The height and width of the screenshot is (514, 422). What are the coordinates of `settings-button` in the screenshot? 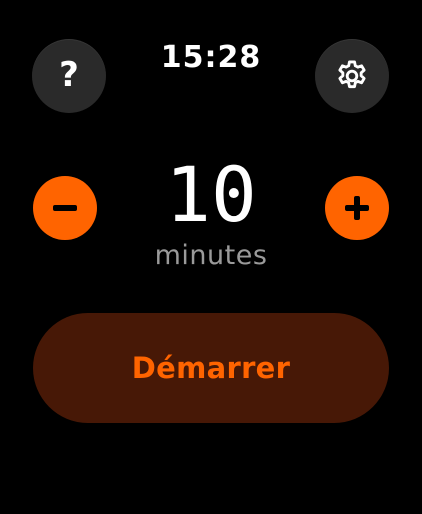 It's located at (352, 76).